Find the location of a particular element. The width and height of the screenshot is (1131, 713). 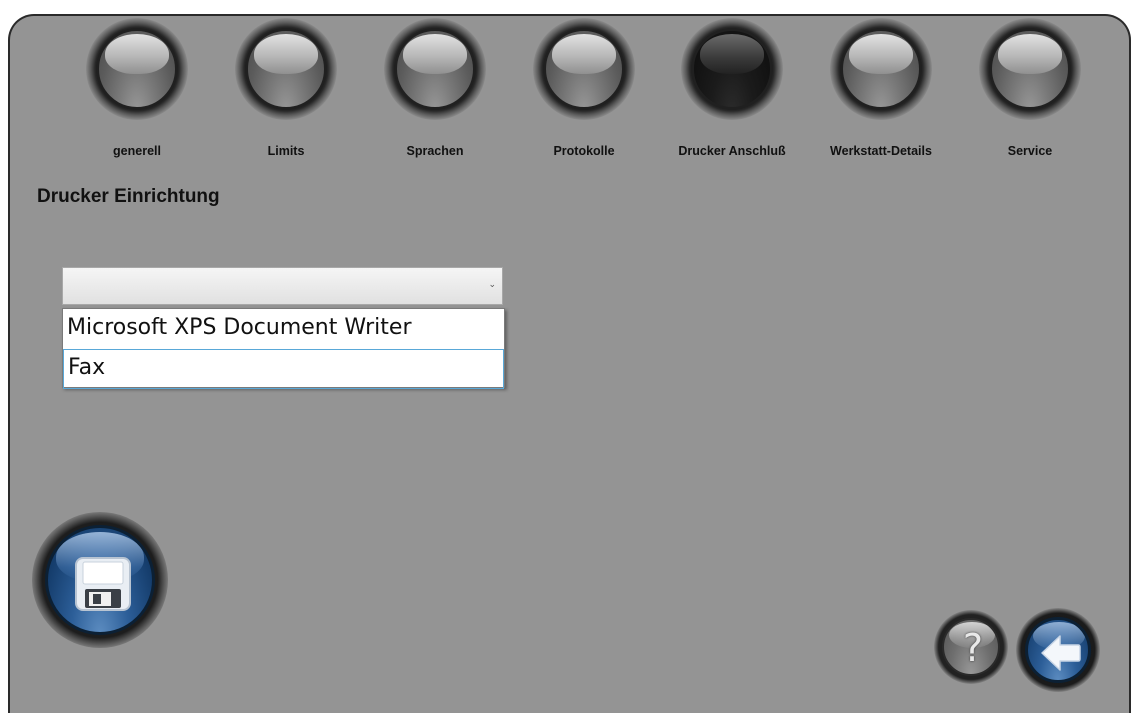

tab-label: Drucker Anschluß is located at coordinates (732, 151).